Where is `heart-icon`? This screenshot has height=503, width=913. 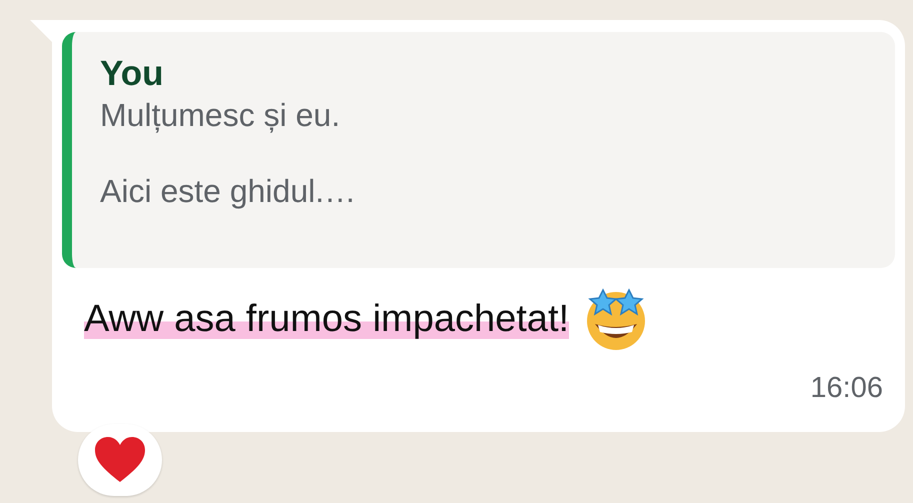 heart-icon is located at coordinates (120, 460).